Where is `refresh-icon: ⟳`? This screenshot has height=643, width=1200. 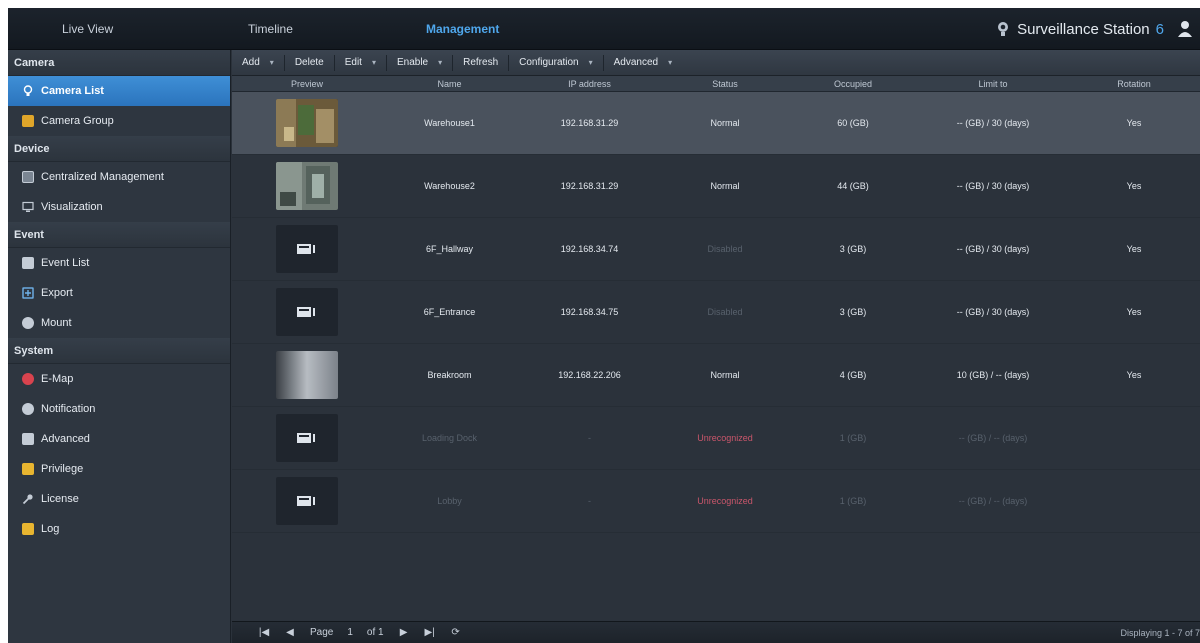
refresh-icon: ⟳ is located at coordinates (456, 633).